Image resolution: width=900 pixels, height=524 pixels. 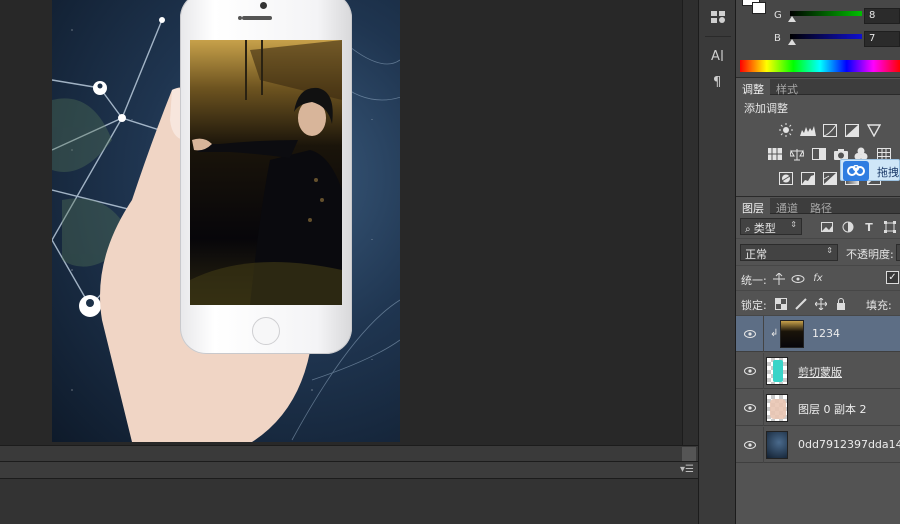 I want to click on tab-layers: 图层, so click(x=753, y=206).